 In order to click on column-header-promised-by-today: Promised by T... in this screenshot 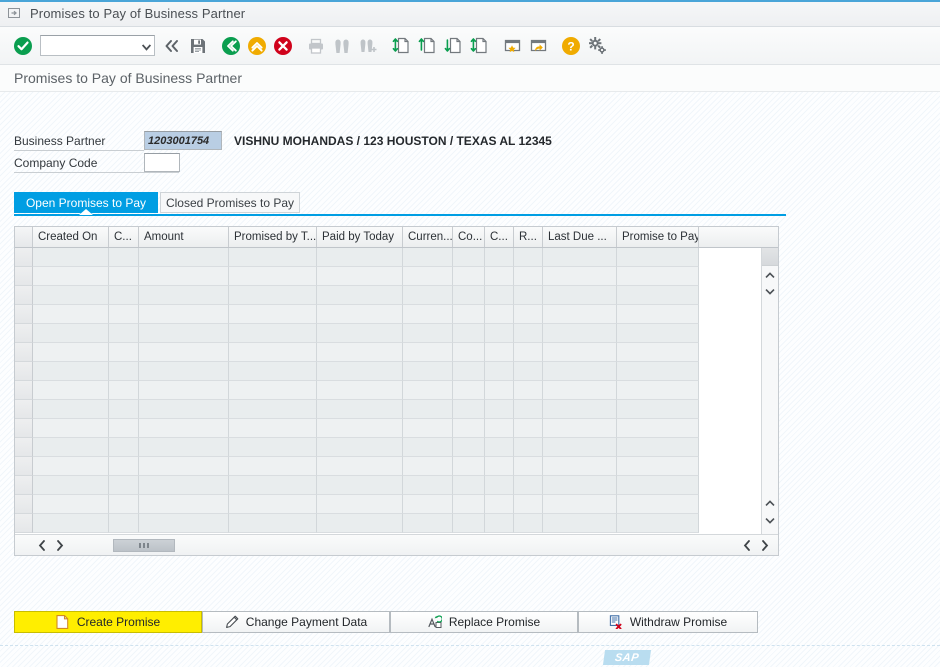, I will do `click(273, 237)`.